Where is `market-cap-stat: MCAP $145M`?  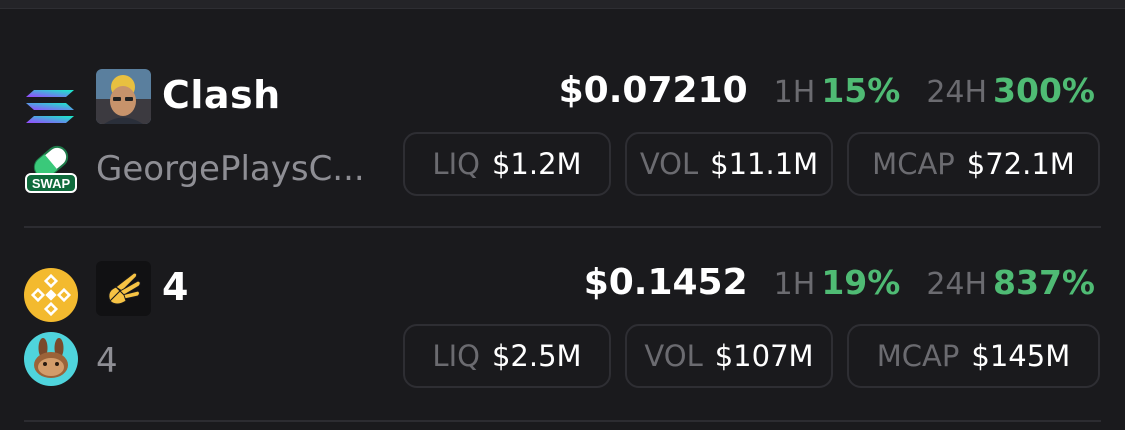 market-cap-stat: MCAP $145M is located at coordinates (973, 356).